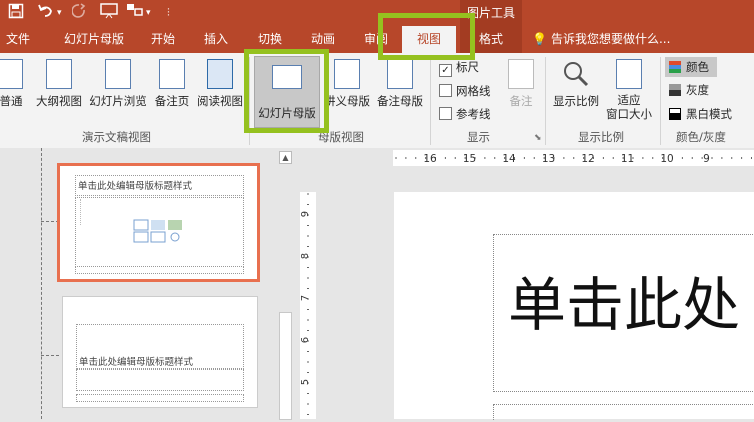  I want to click on reading-view-label: 阅读视图, so click(220, 101).